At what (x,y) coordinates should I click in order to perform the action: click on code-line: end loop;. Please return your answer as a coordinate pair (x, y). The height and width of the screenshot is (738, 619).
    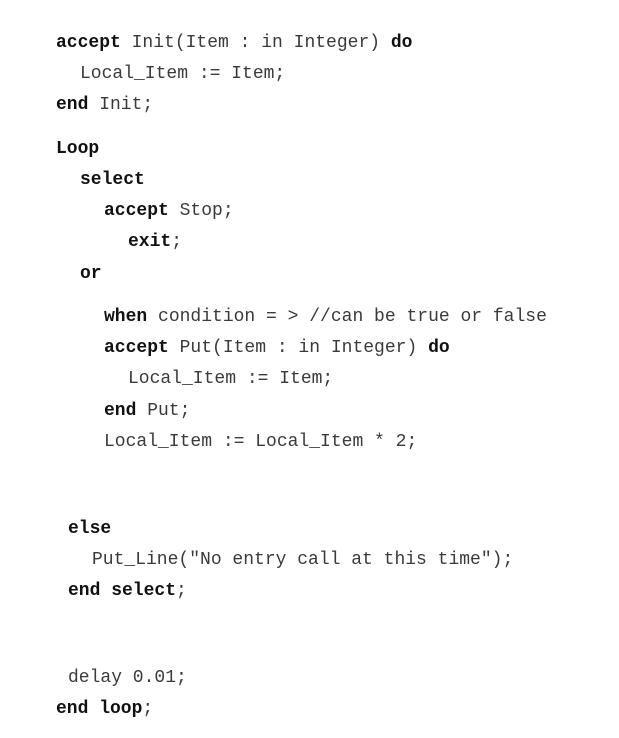
    Looking at the image, I should click on (104, 709).